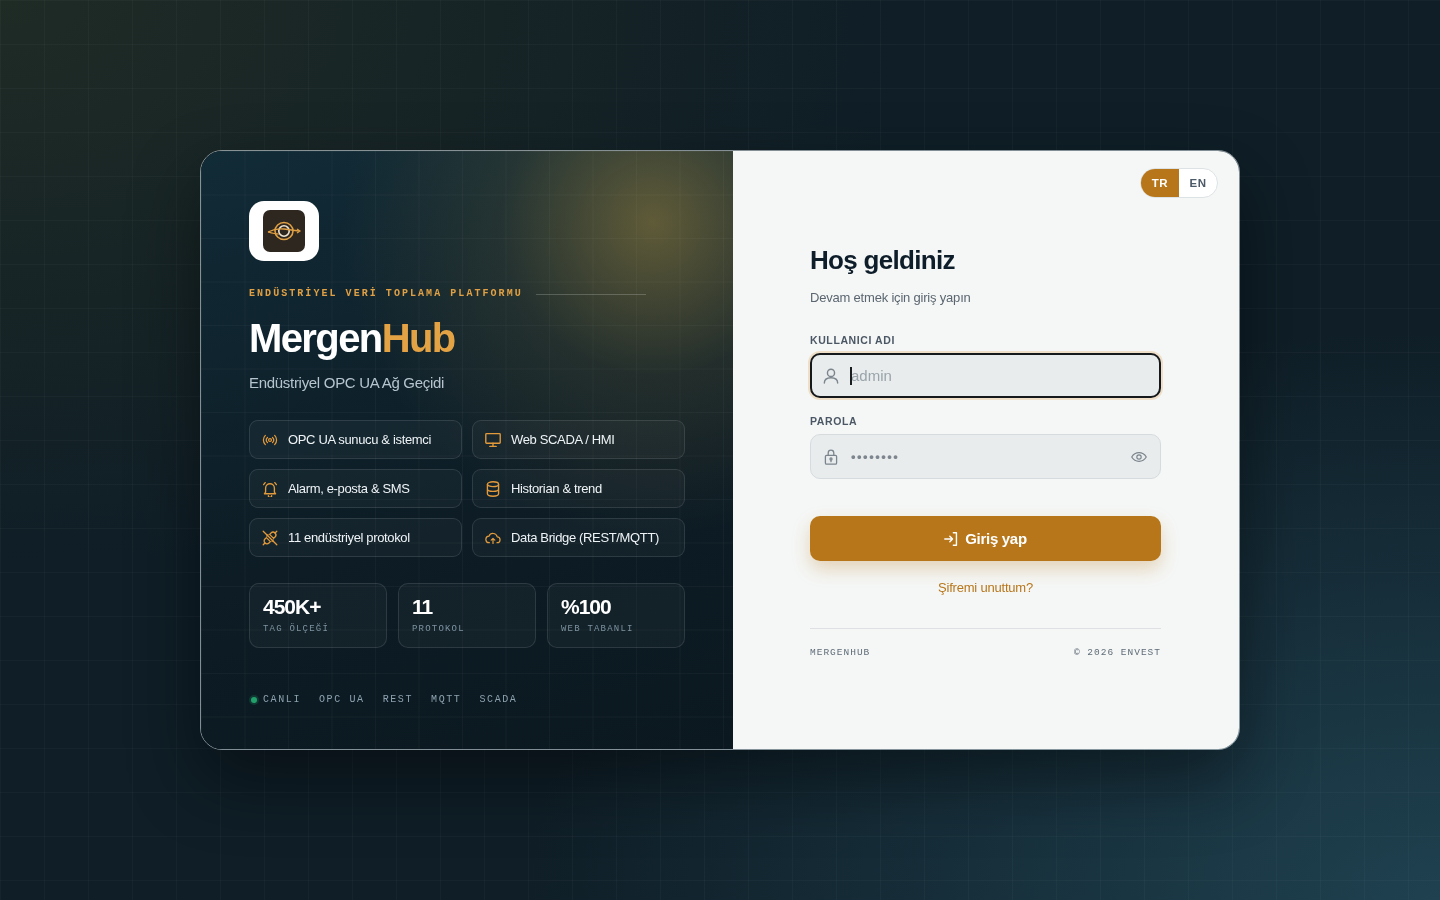  Describe the element at coordinates (398, 700) in the screenshot. I see `protocol-label: REST` at that location.